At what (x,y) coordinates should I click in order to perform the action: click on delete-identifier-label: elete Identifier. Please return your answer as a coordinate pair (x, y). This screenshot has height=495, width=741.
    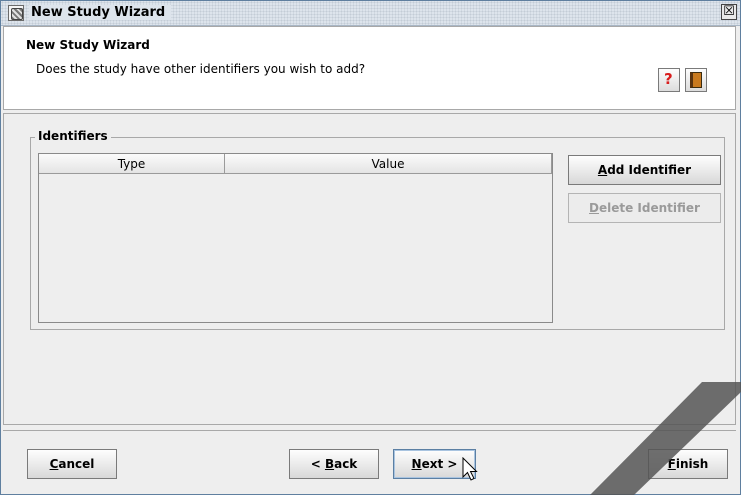
    Looking at the image, I should click on (649, 208).